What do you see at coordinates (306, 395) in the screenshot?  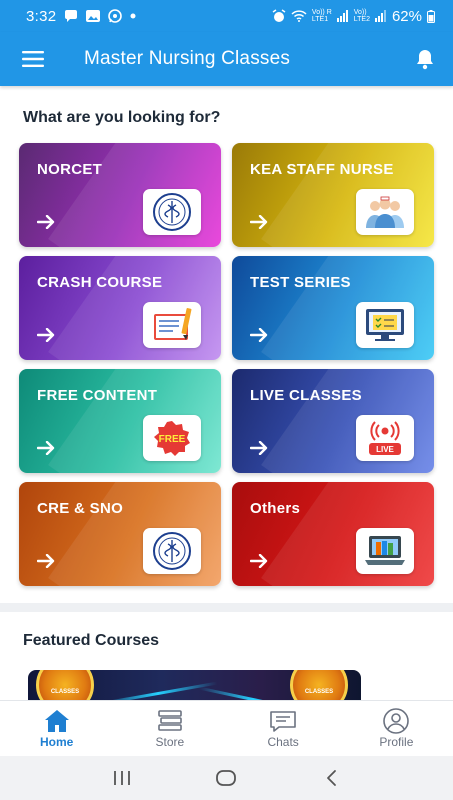 I see `tile-label: LIVE CLASSES` at bounding box center [306, 395].